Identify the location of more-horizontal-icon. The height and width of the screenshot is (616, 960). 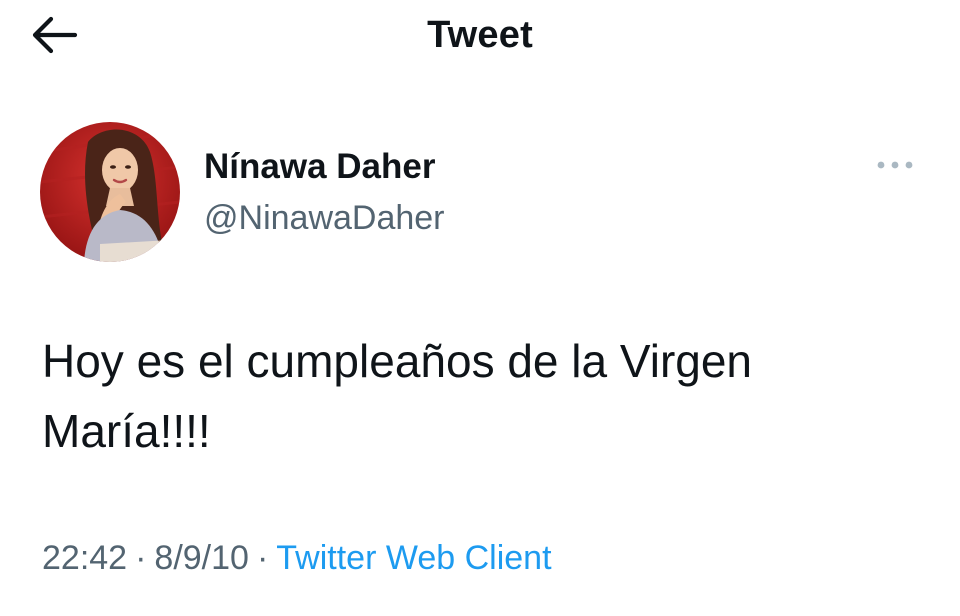
(895, 165).